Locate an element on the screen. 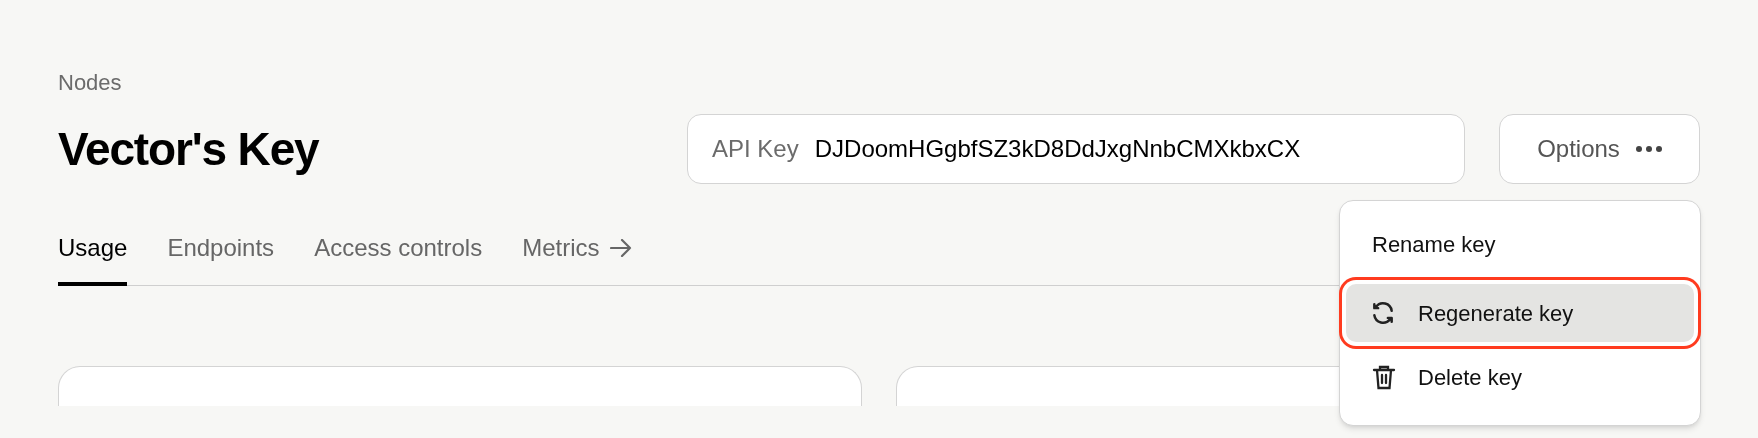 The width and height of the screenshot is (1758, 438). field-label: API Key is located at coordinates (755, 149).